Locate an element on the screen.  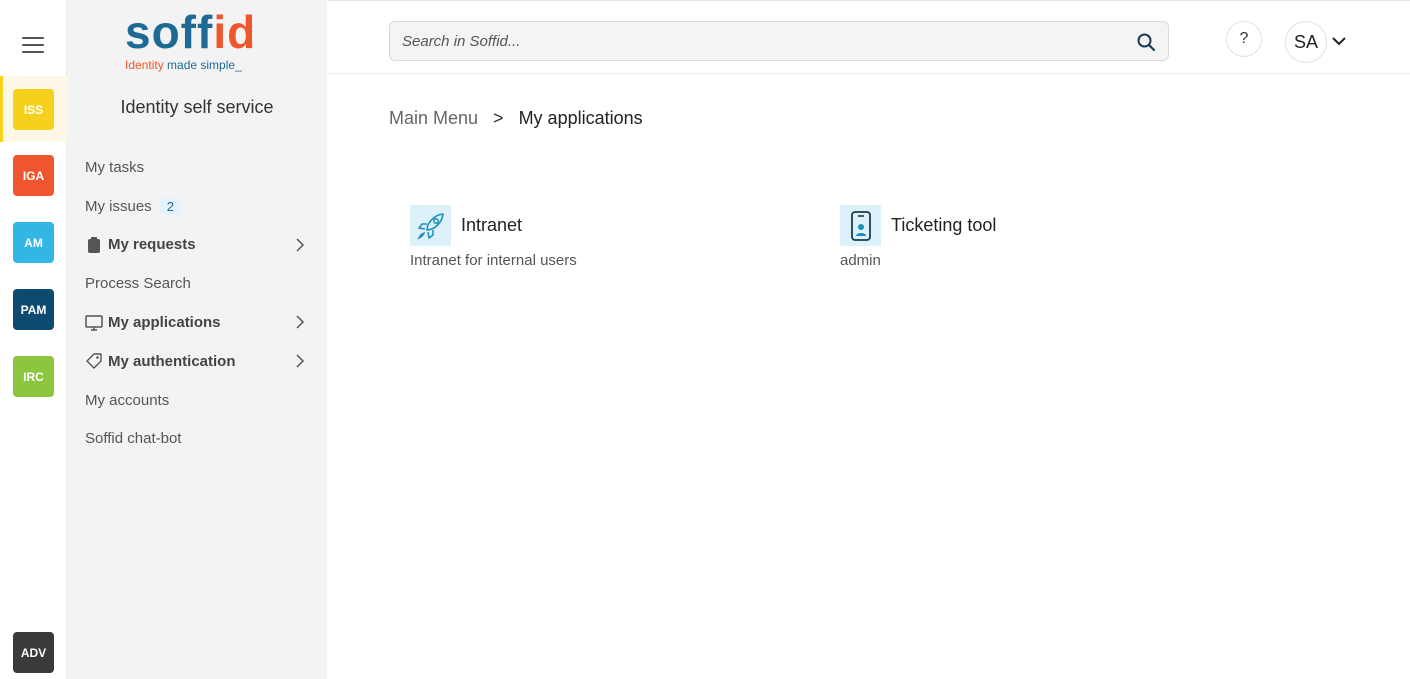
clipboard-icon is located at coordinates (94, 245).